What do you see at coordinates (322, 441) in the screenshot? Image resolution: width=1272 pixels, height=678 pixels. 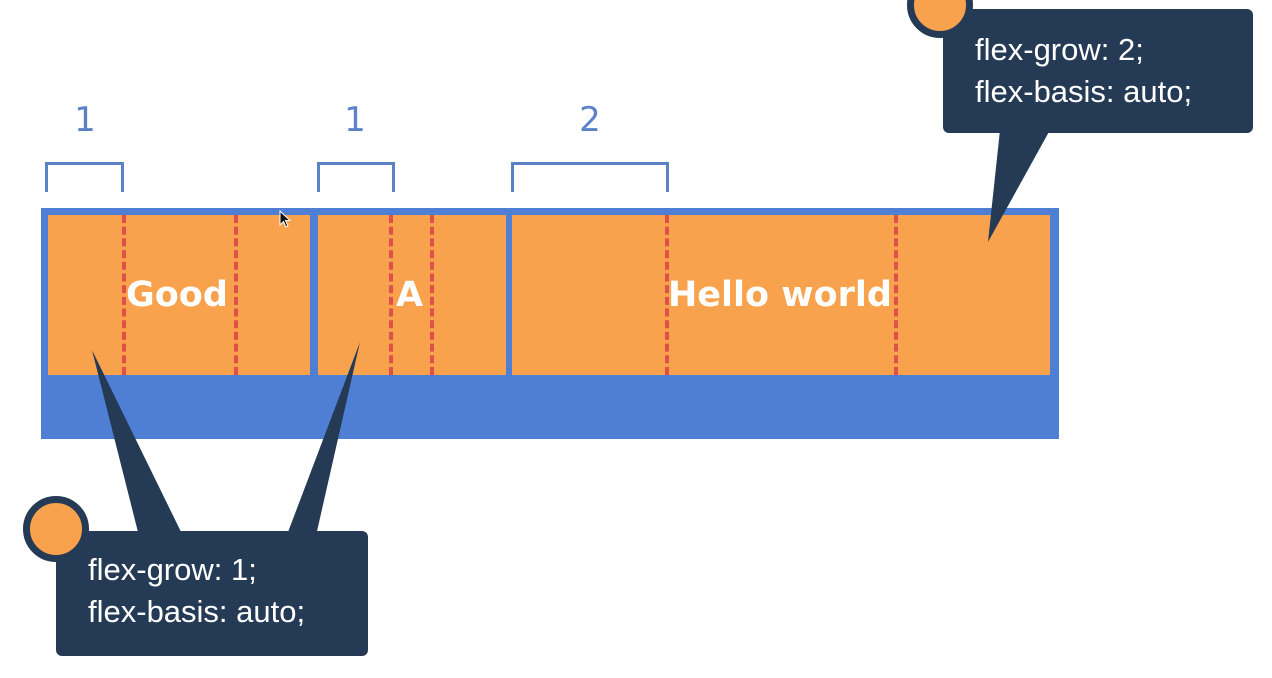 I see `left-callout-pointer-a` at bounding box center [322, 441].